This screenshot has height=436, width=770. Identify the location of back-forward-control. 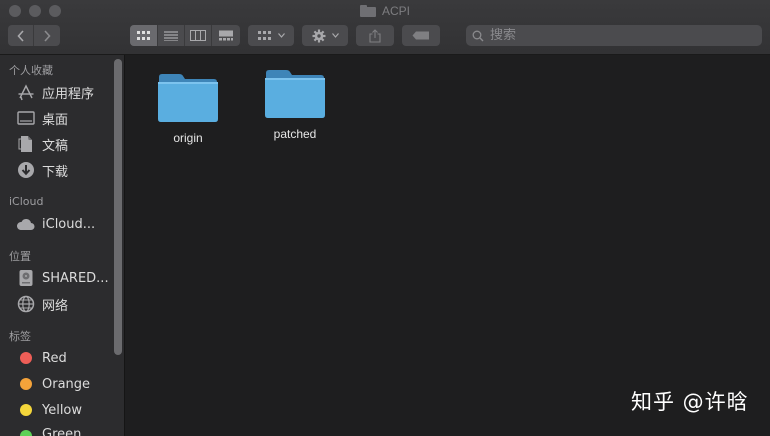
(34, 35).